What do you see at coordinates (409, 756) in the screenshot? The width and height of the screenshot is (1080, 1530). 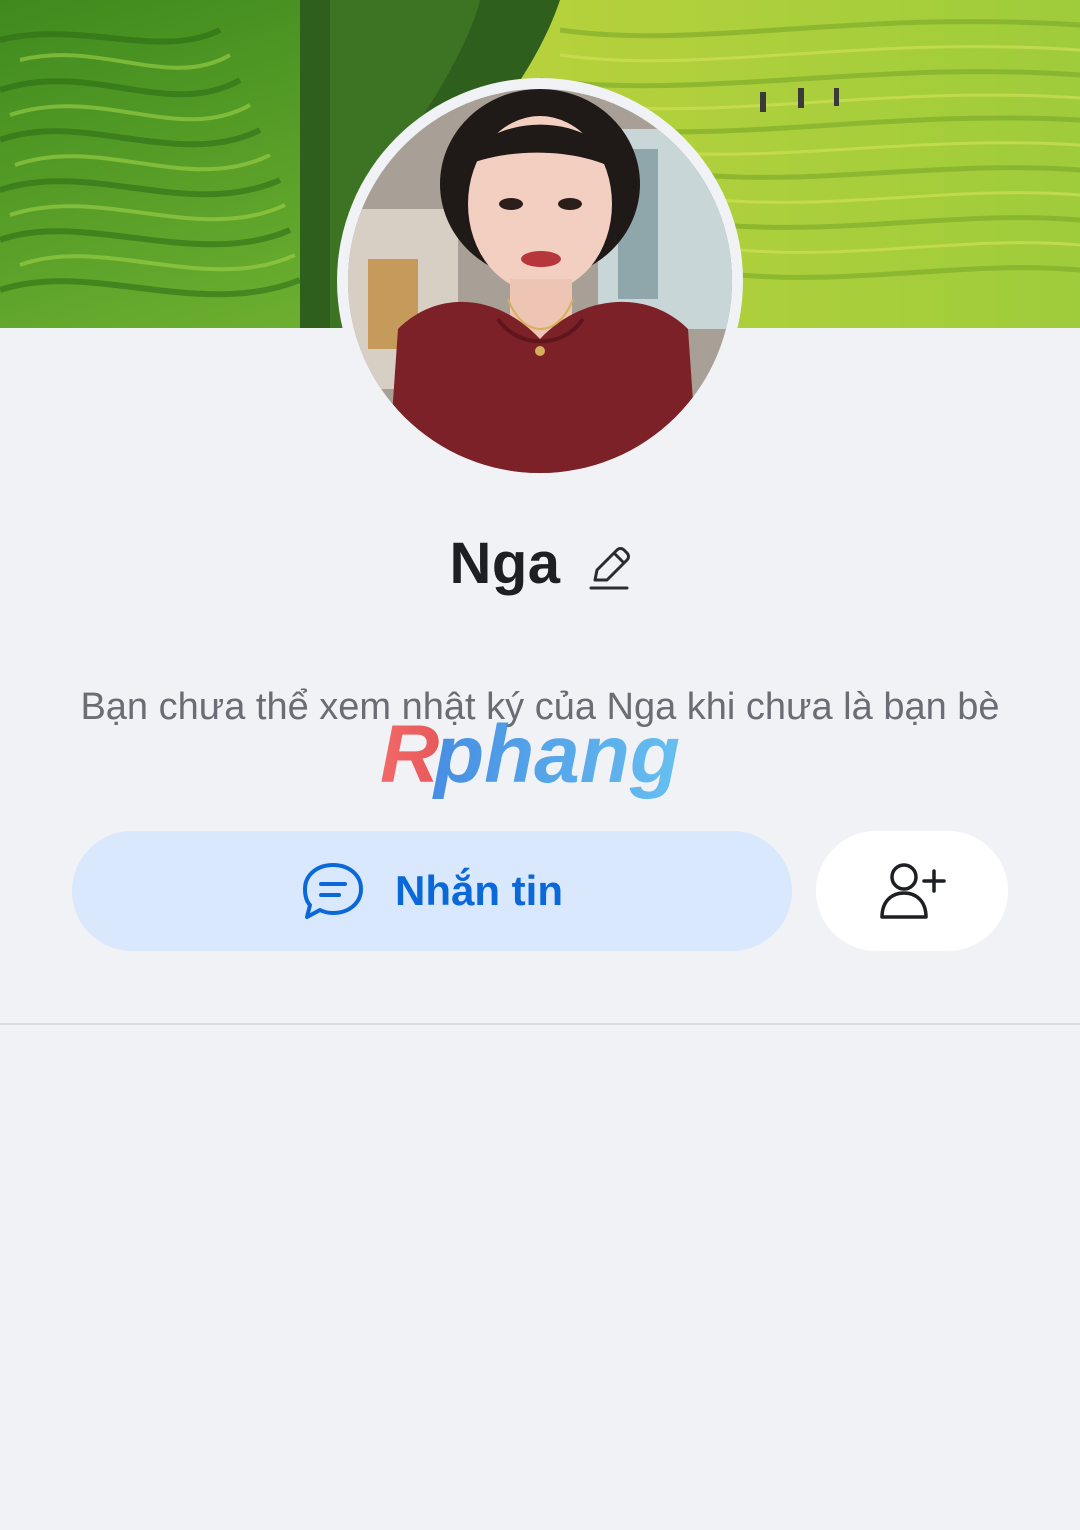 I see `svg-text: R` at bounding box center [409, 756].